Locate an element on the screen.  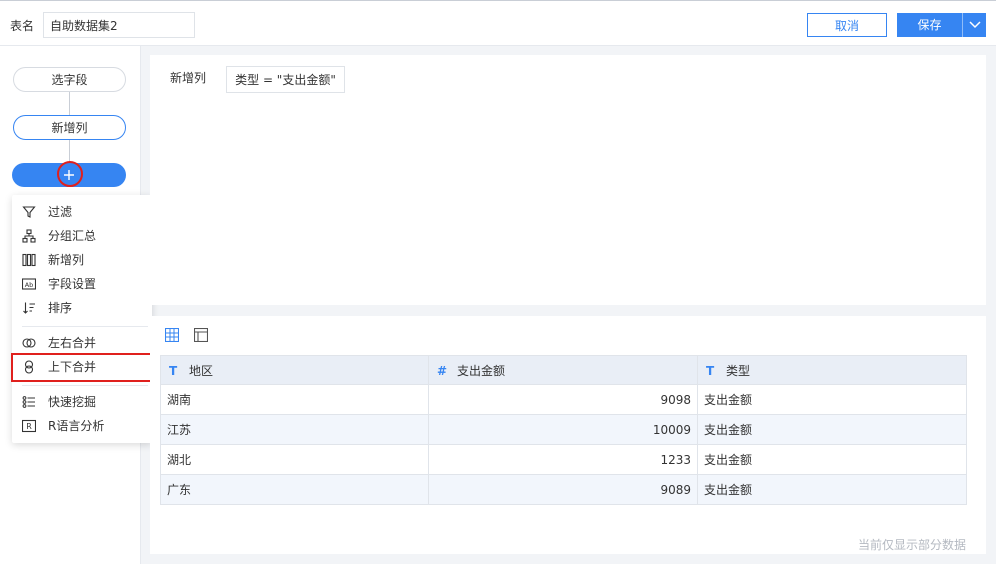
chevron-down-icon is located at coordinates (974, 25).